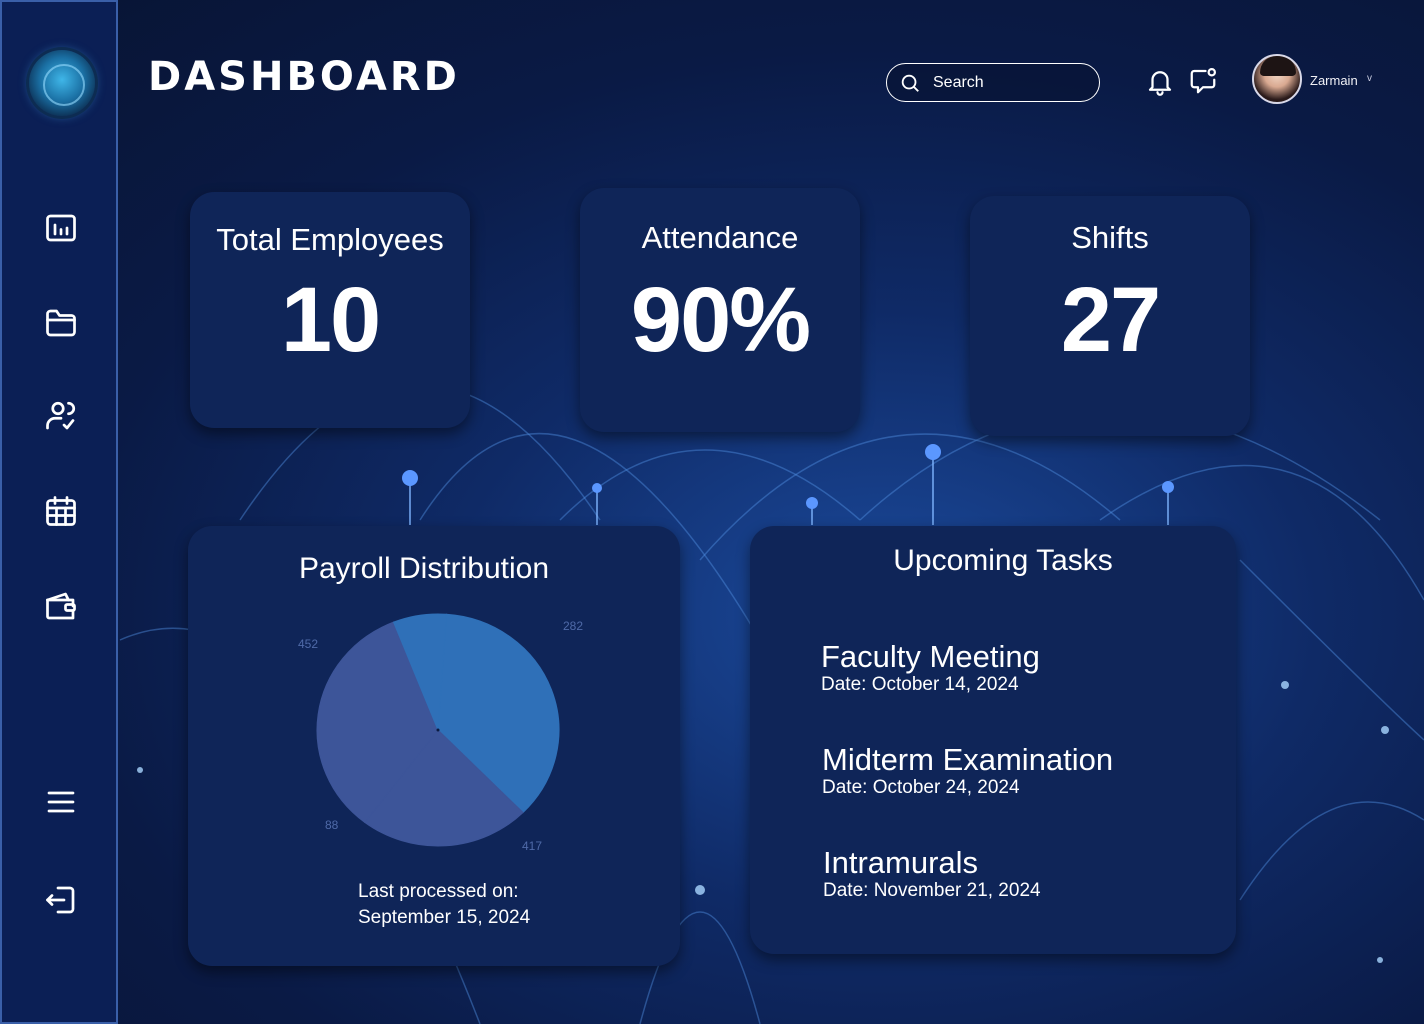 The image size is (1424, 1024). I want to click on search-input, so click(1008, 82).